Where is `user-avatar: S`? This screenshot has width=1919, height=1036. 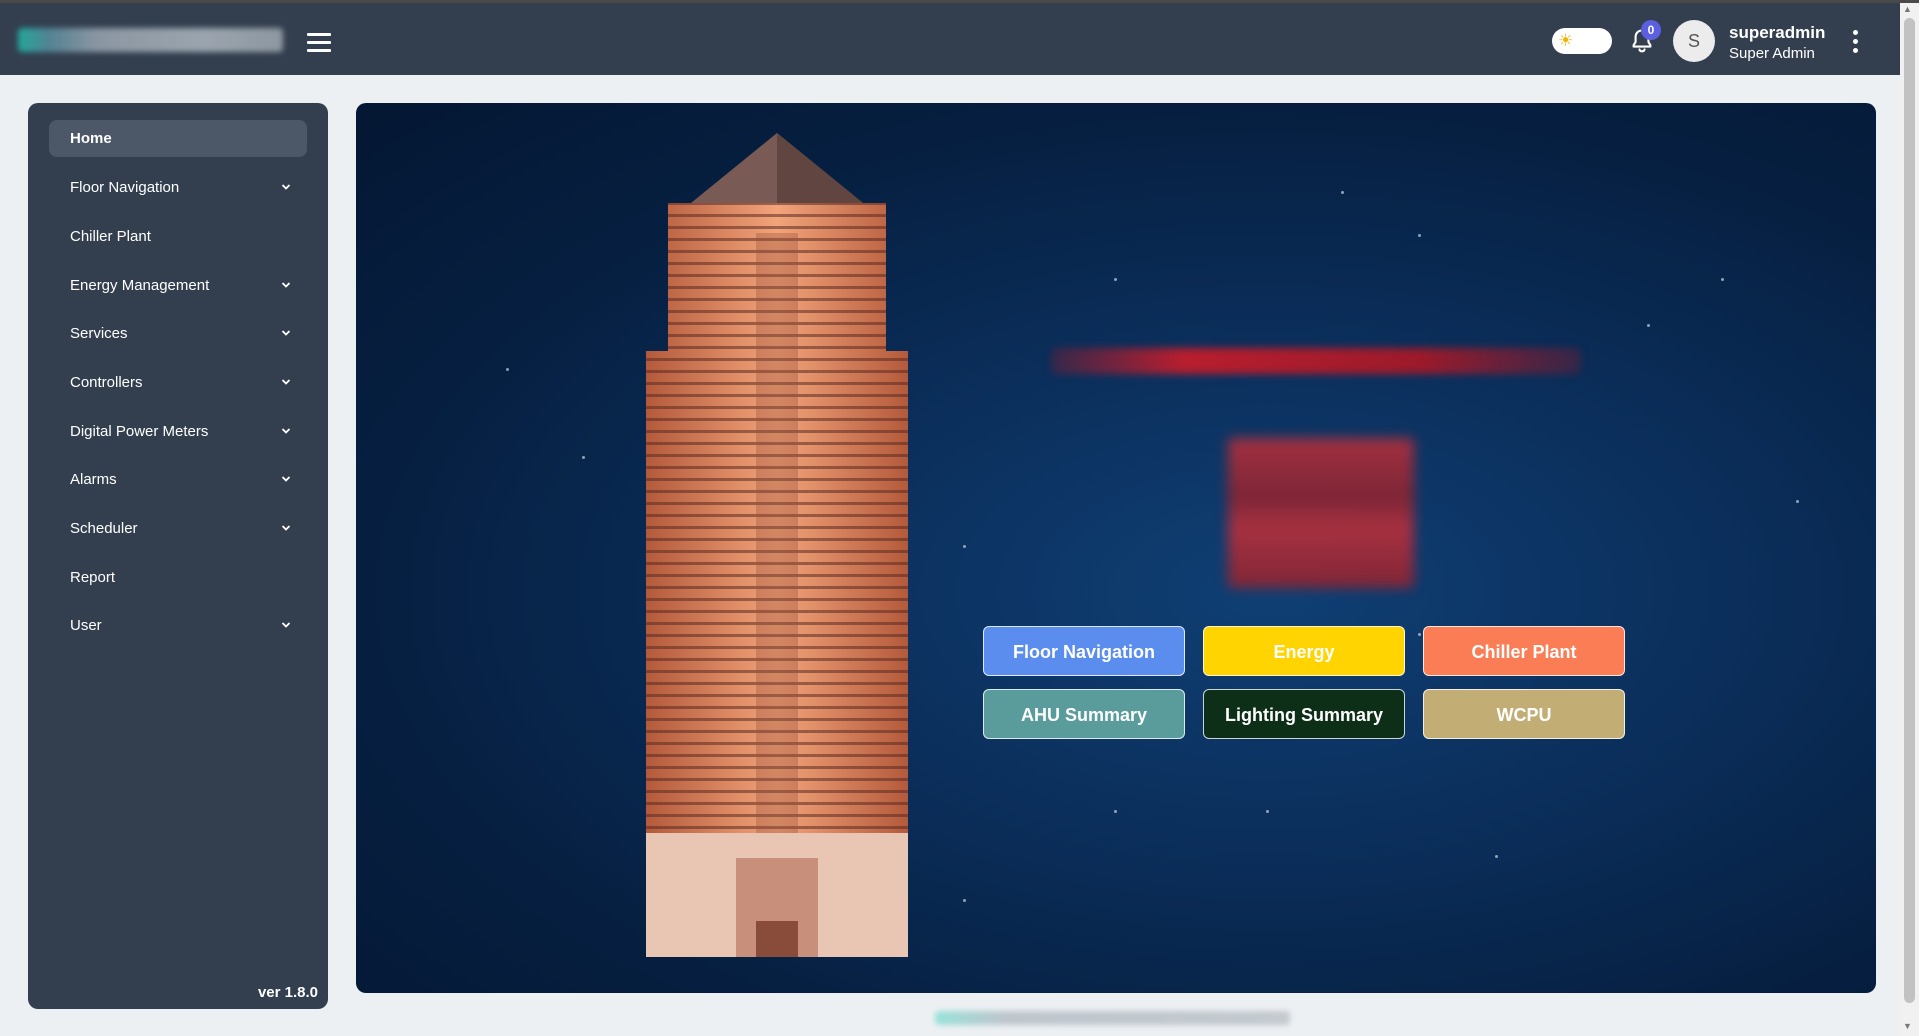
user-avatar: S is located at coordinates (1694, 41).